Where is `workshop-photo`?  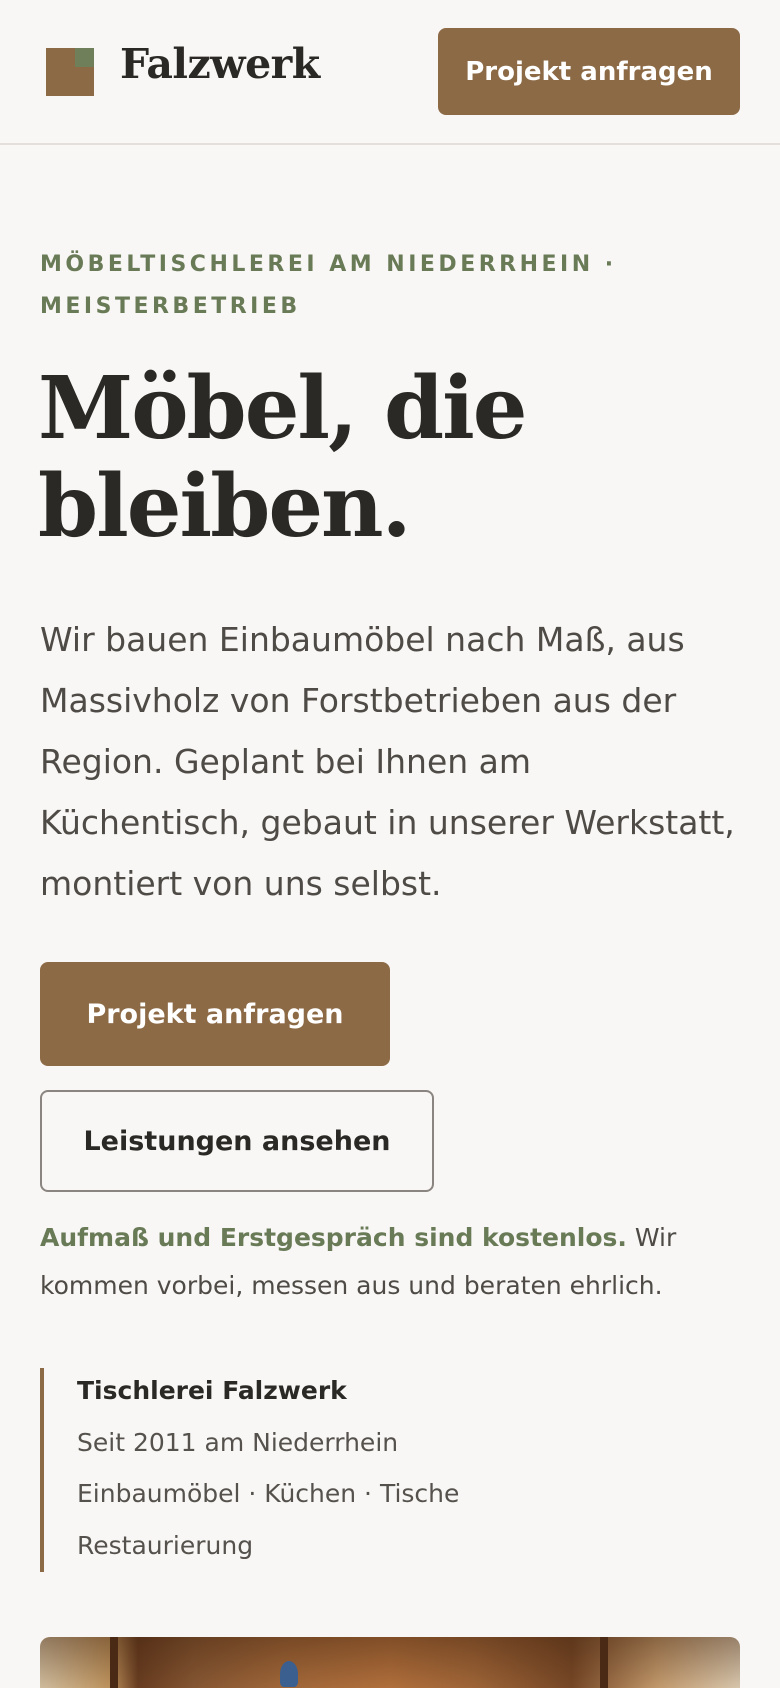
workshop-photo is located at coordinates (390, 1662).